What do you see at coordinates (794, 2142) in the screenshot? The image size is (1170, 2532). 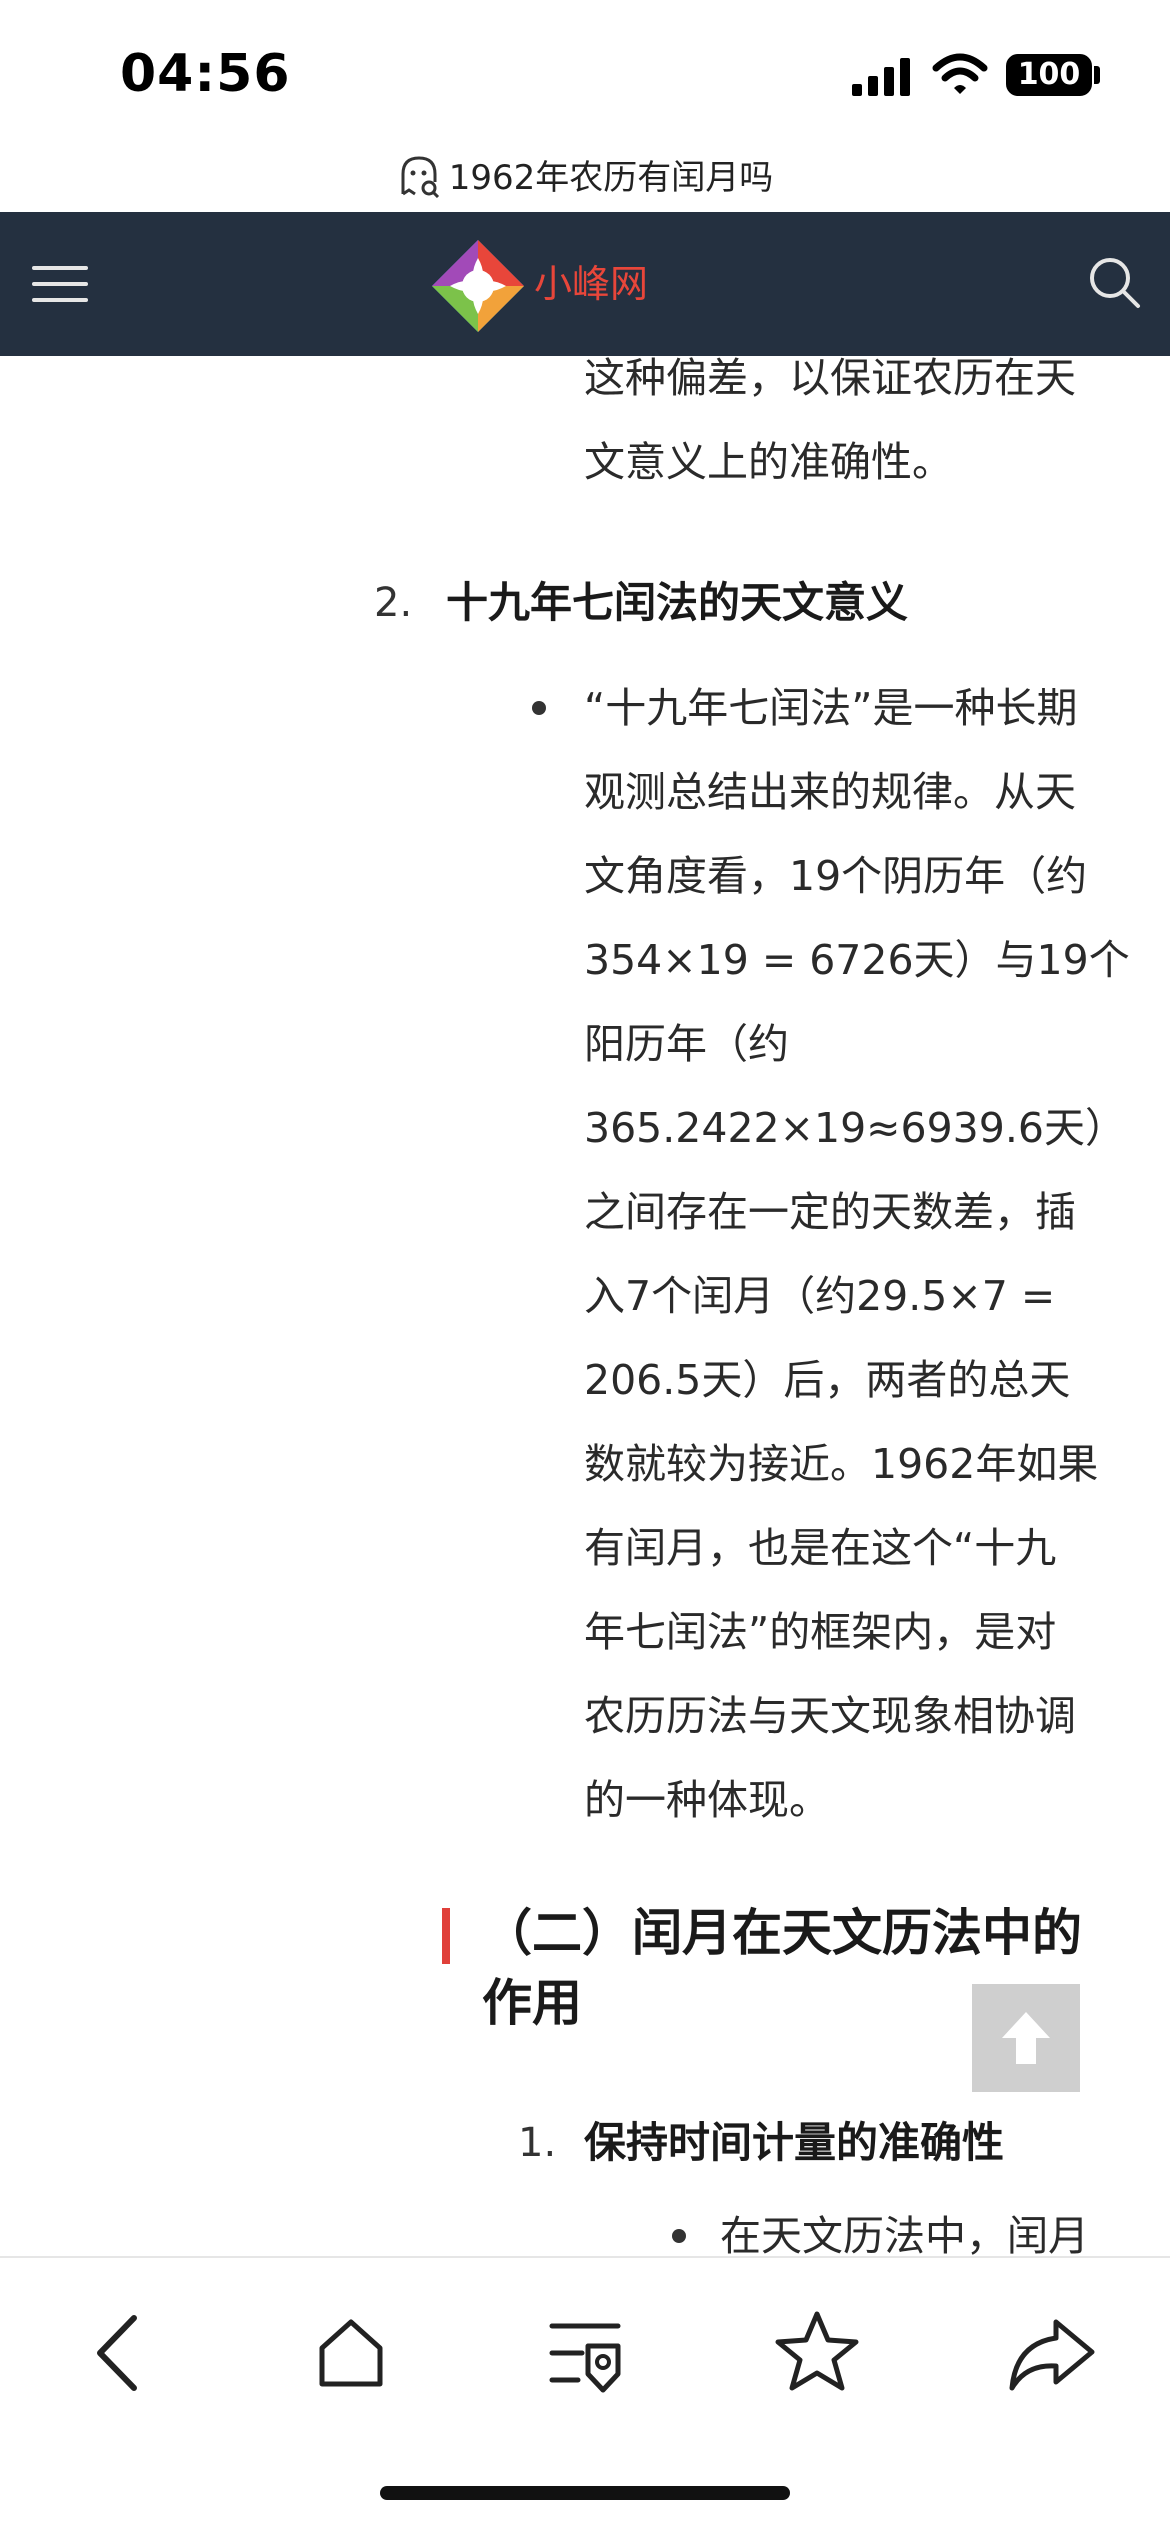 I see `list-item-title: 保持时间计量的准确性` at bounding box center [794, 2142].